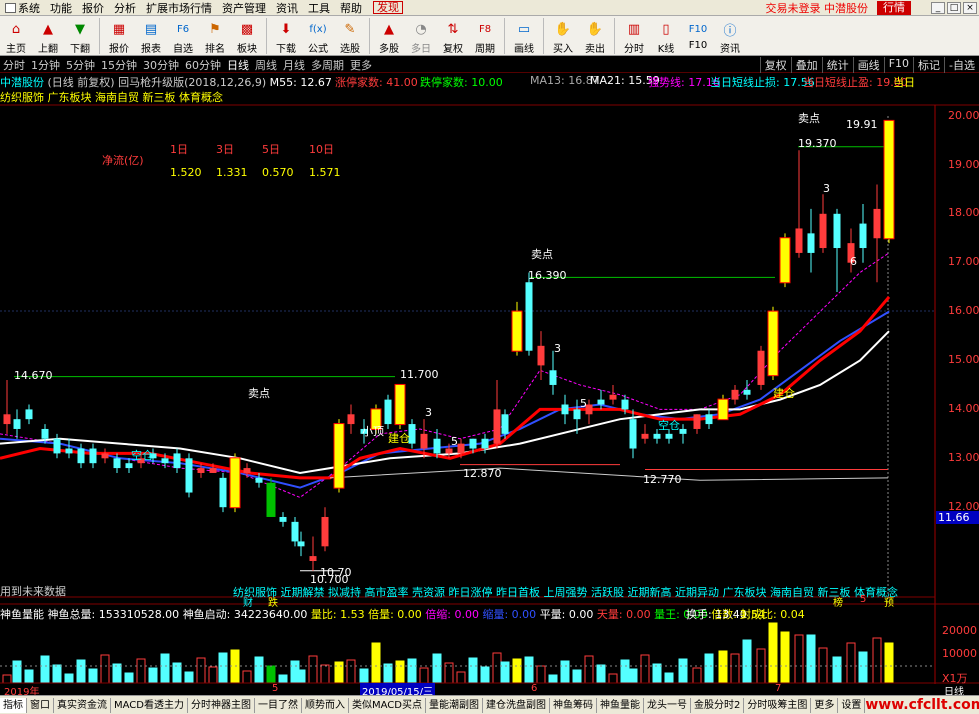 The width and height of the screenshot is (979, 714). Describe the element at coordinates (718, 705) in the screenshot. I see `tab-golden-intraday: 金股分时2` at that location.